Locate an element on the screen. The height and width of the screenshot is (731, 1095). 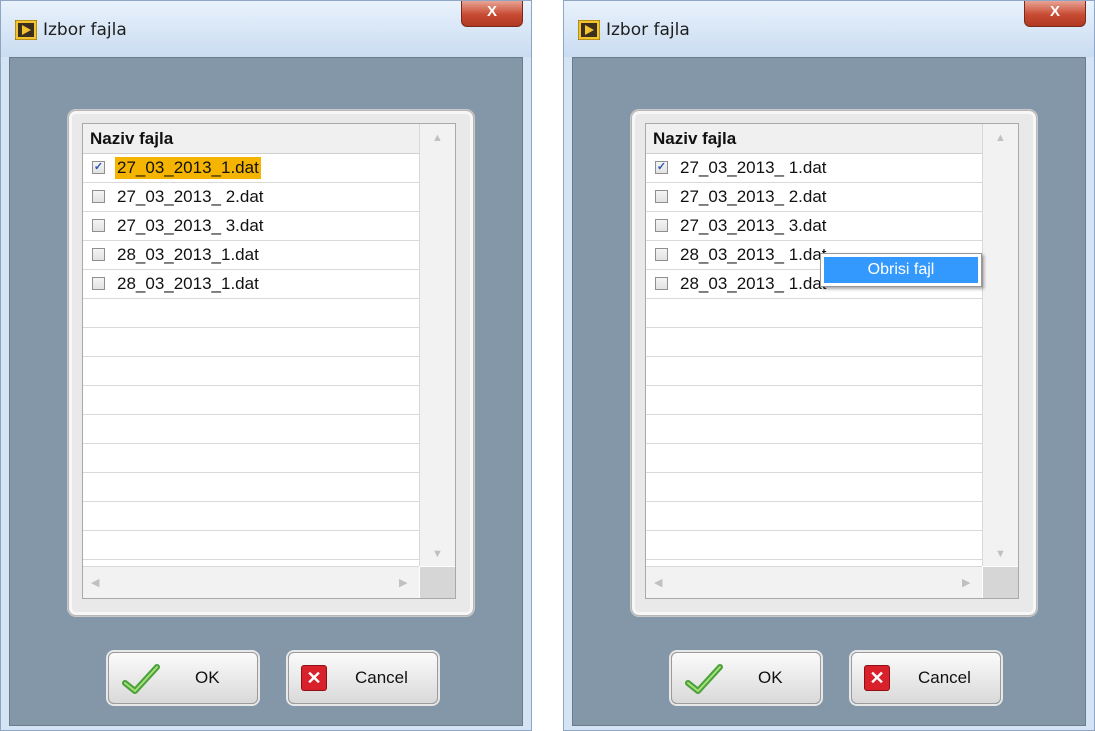
list-item: ✓ 27_03_2013_1.dat is located at coordinates (251, 168).